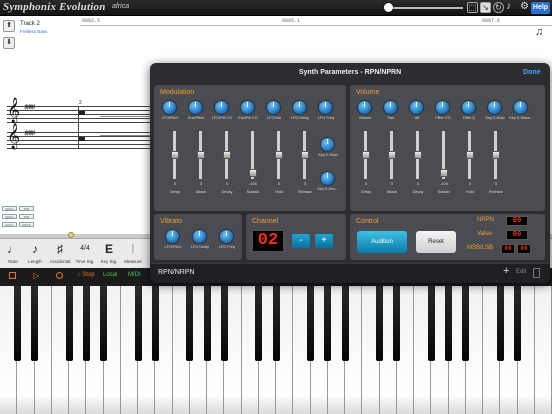 This screenshot has width=552, height=414. Describe the element at coordinates (134, 275) in the screenshot. I see `midi-toggle: MIDI` at that location.